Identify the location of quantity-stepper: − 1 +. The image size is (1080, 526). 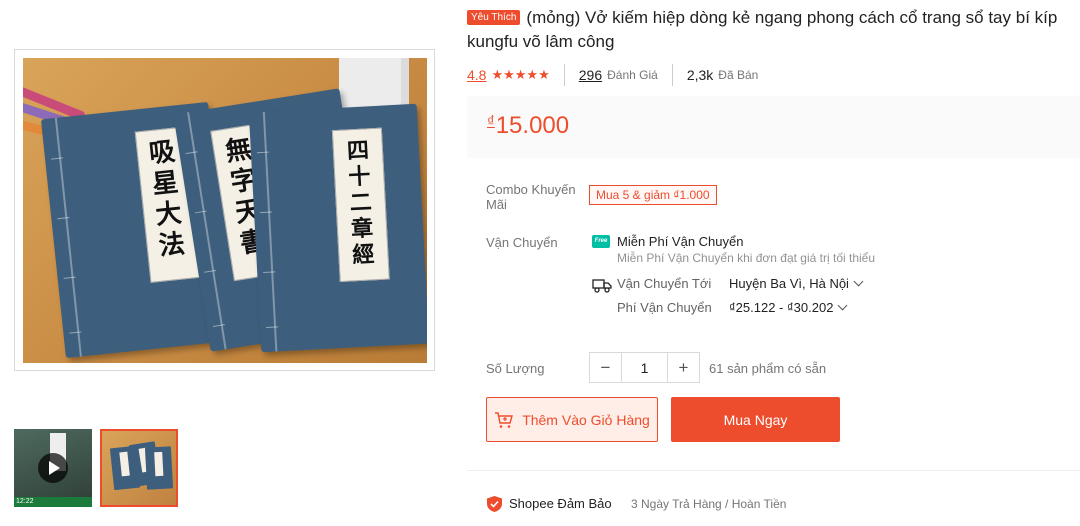
(644, 367).